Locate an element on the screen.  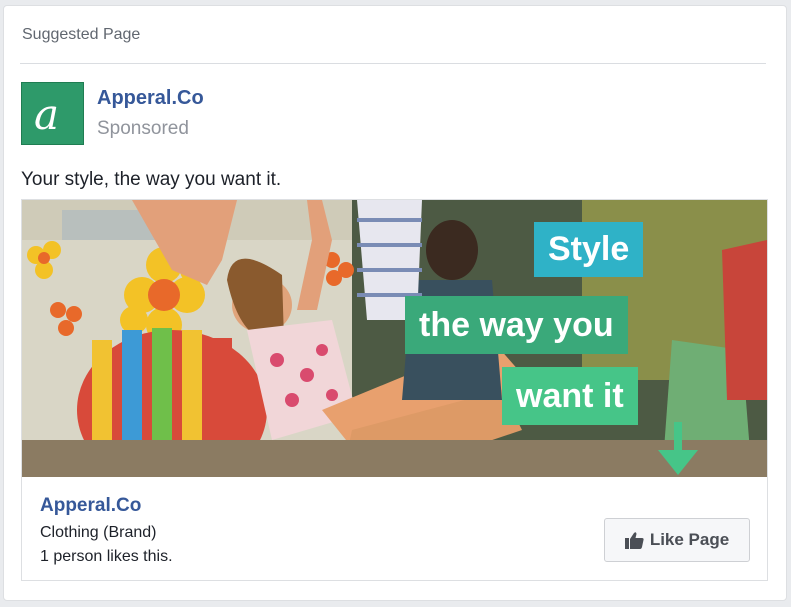
page-likes-count: 1 person likes this. is located at coordinates (106, 557).